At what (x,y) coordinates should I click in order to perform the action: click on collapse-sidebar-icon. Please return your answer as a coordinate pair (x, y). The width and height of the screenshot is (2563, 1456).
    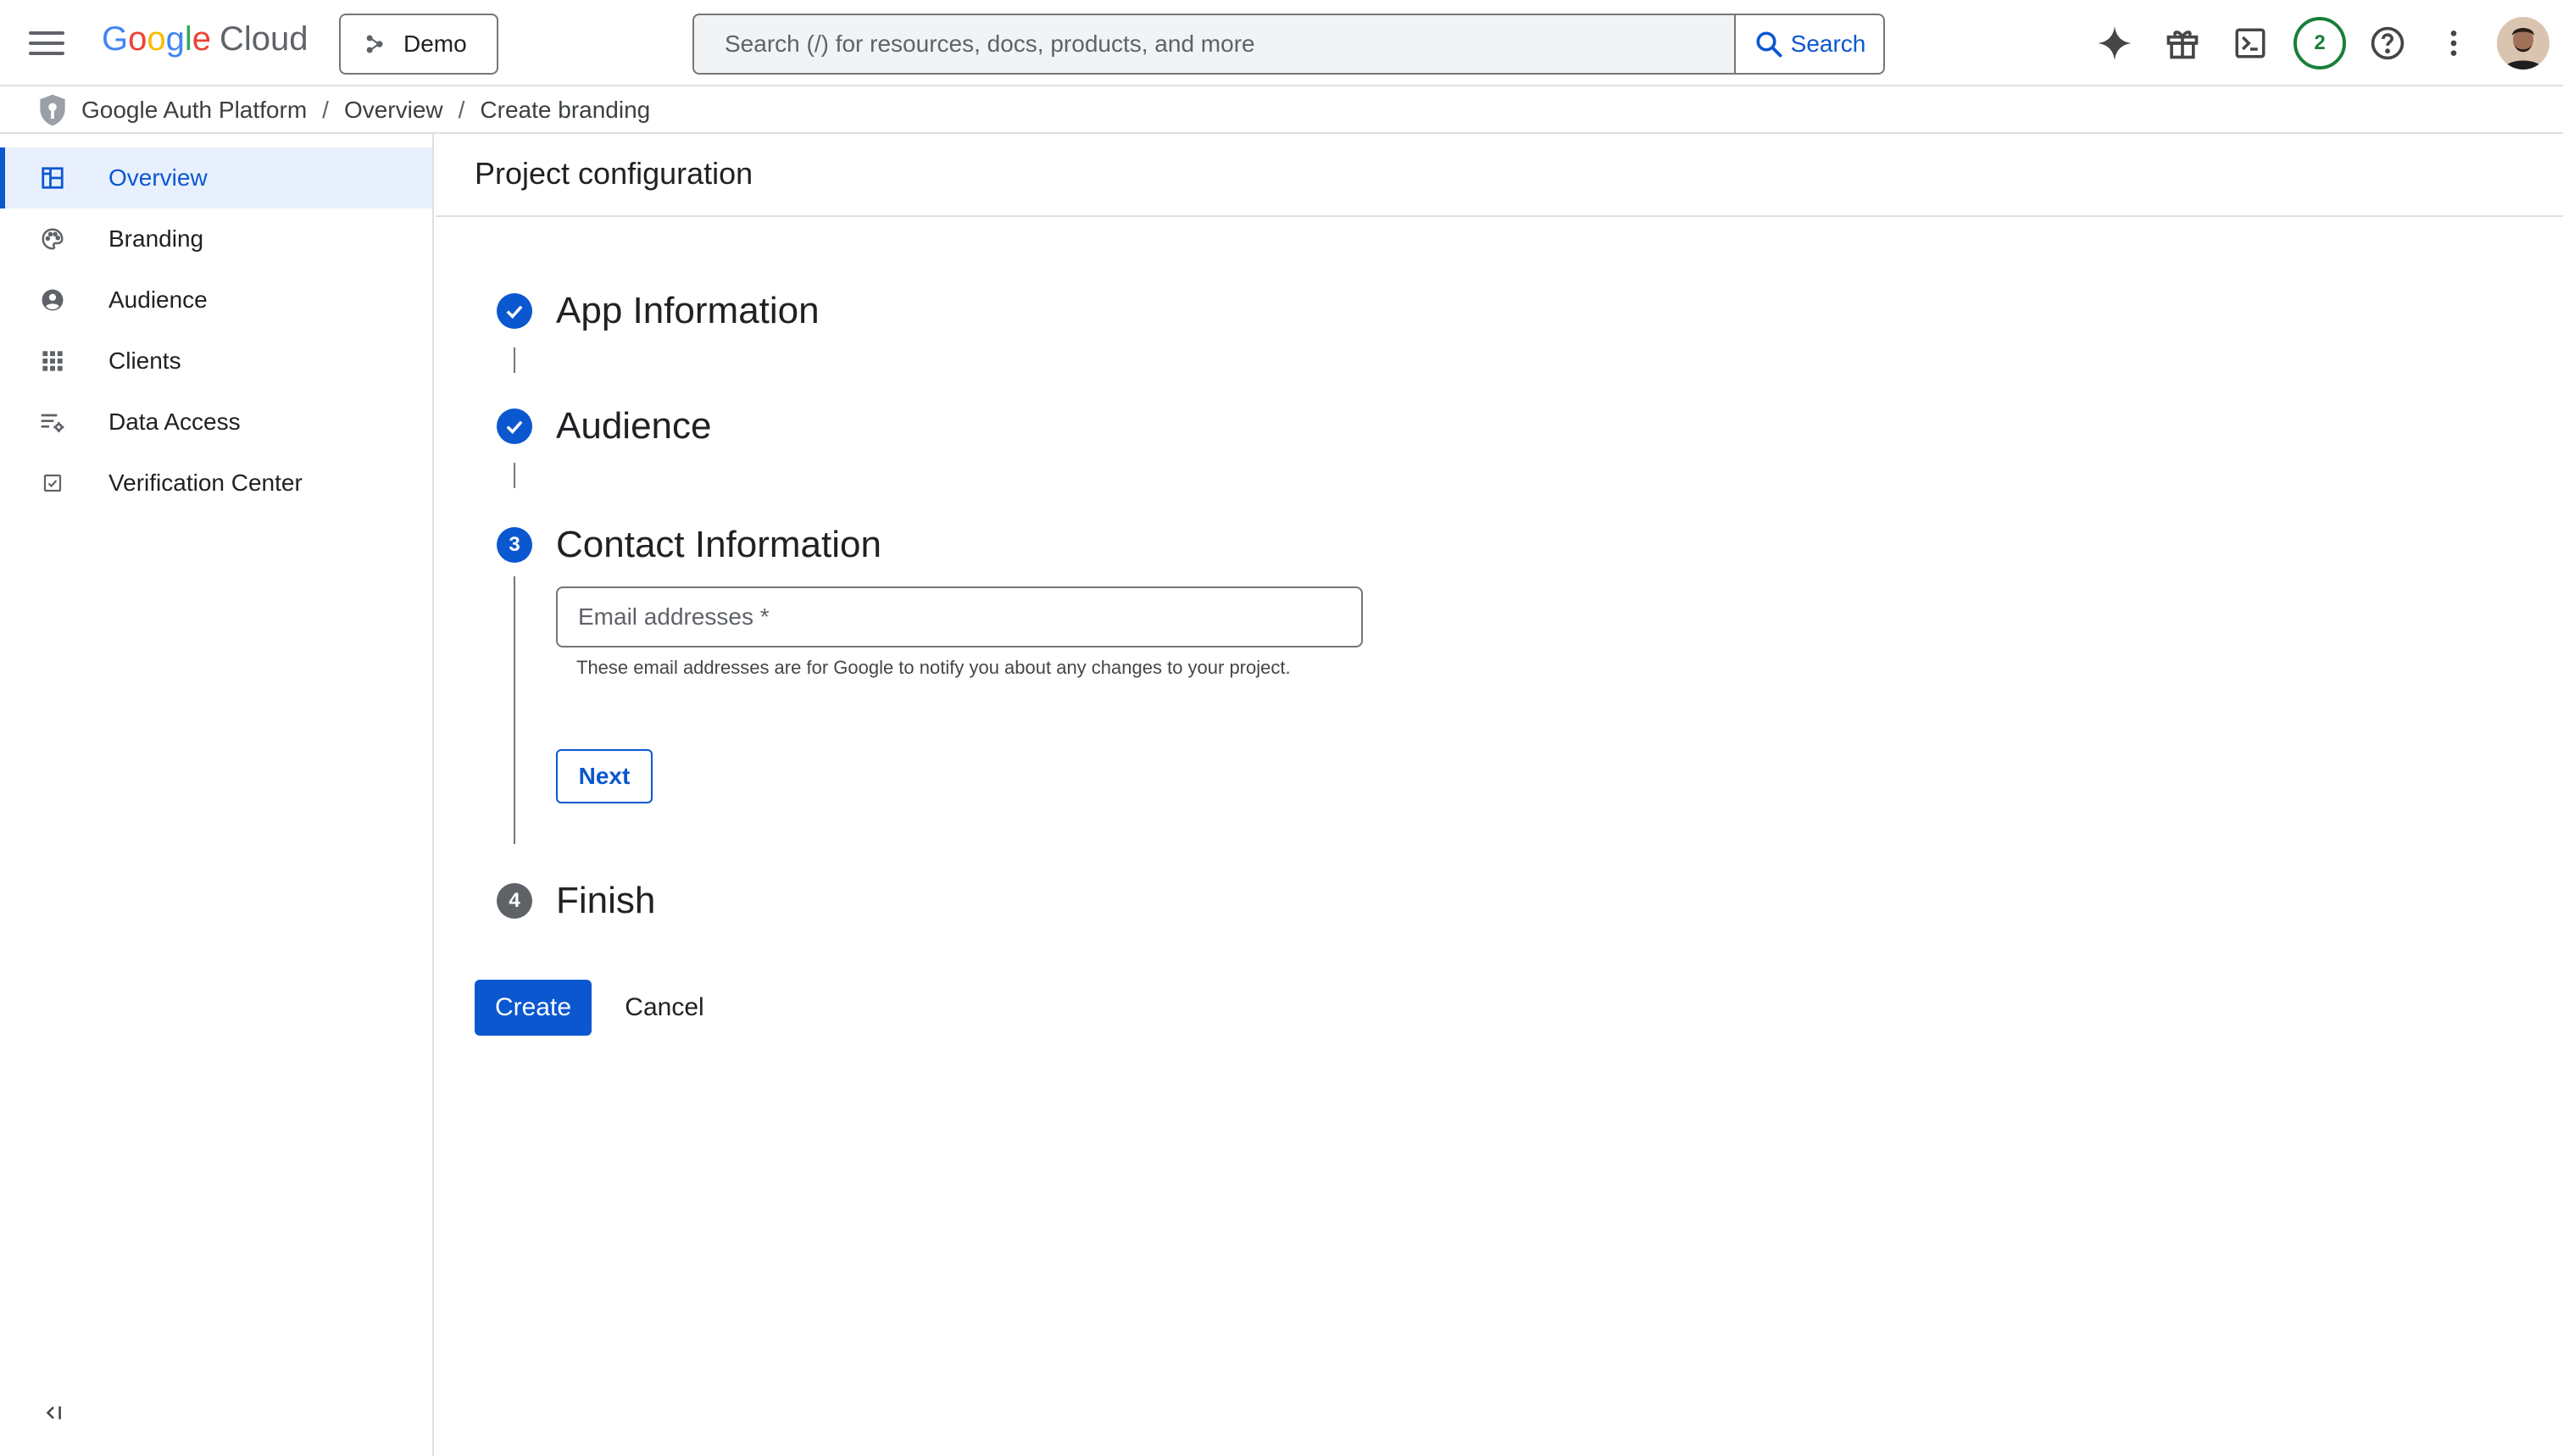
    Looking at the image, I should click on (53, 1412).